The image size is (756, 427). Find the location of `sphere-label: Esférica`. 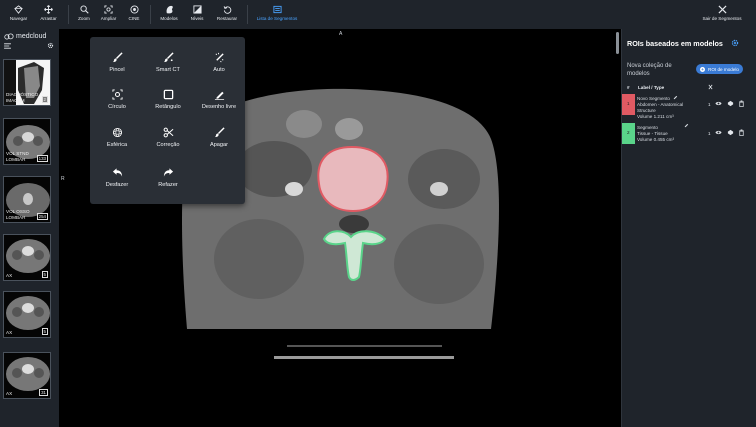

sphere-label: Esférica is located at coordinates (117, 145).